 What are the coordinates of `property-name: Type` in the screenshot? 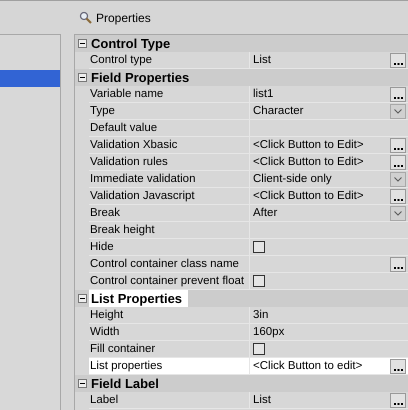 It's located at (169, 111).